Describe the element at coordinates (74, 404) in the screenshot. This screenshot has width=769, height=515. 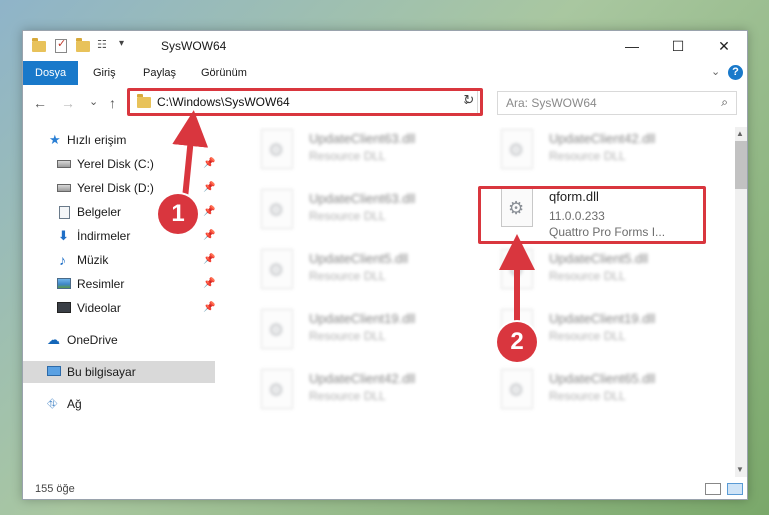
I see `sidebar-item-label: Ağ` at that location.